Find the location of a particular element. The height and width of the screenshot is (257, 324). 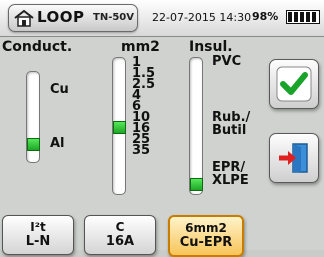

home-icon is located at coordinates (24, 18).